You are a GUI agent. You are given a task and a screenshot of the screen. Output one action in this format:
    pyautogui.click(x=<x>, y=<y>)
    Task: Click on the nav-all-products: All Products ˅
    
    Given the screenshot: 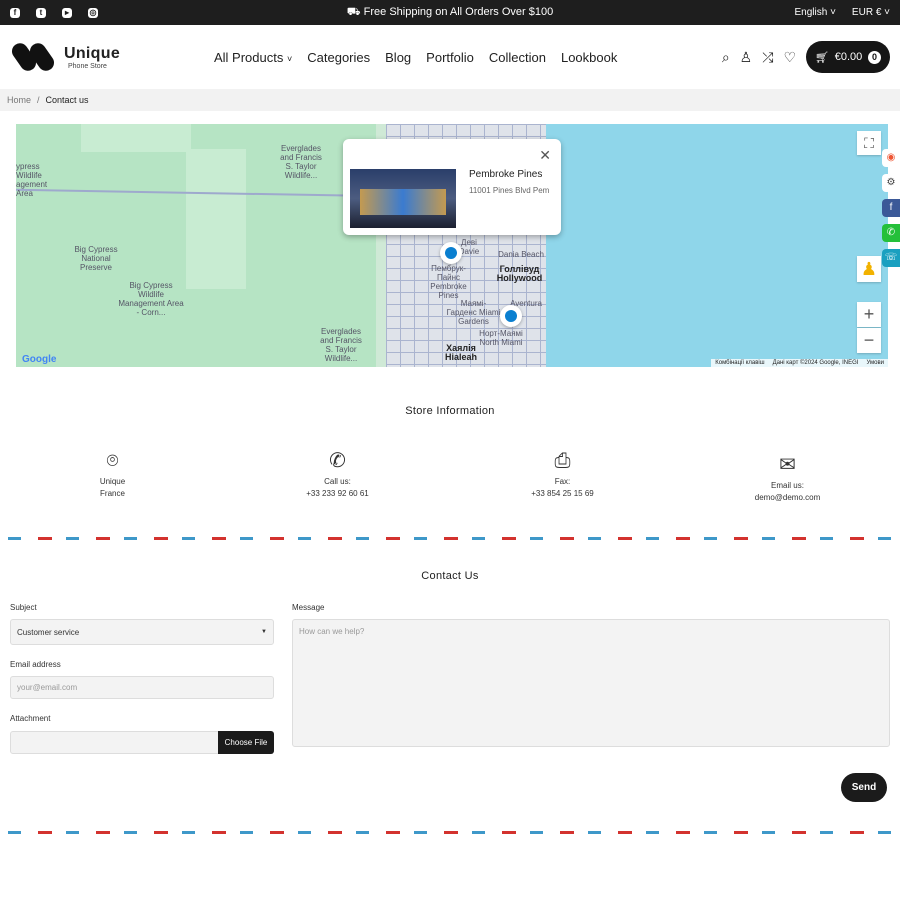 What is the action you would take?
    pyautogui.click(x=253, y=57)
    